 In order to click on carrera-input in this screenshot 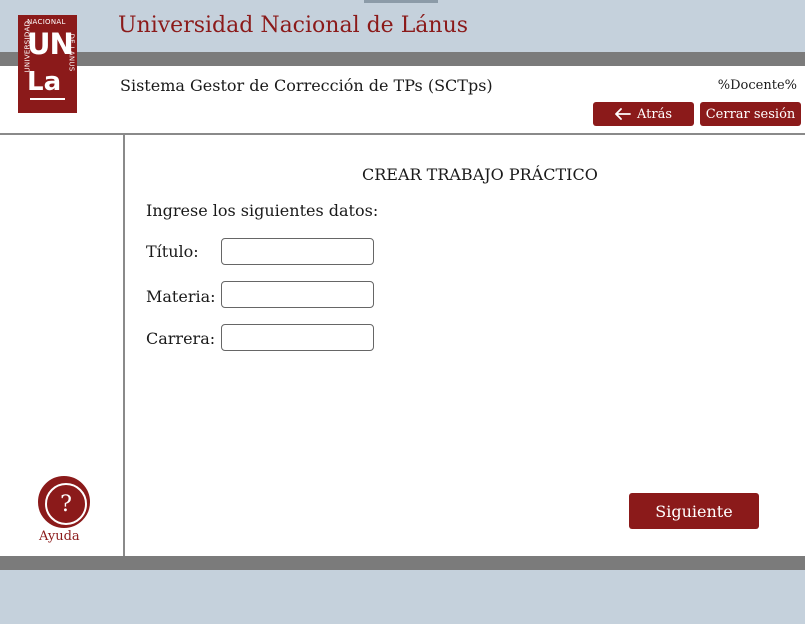, I will do `click(297, 337)`.